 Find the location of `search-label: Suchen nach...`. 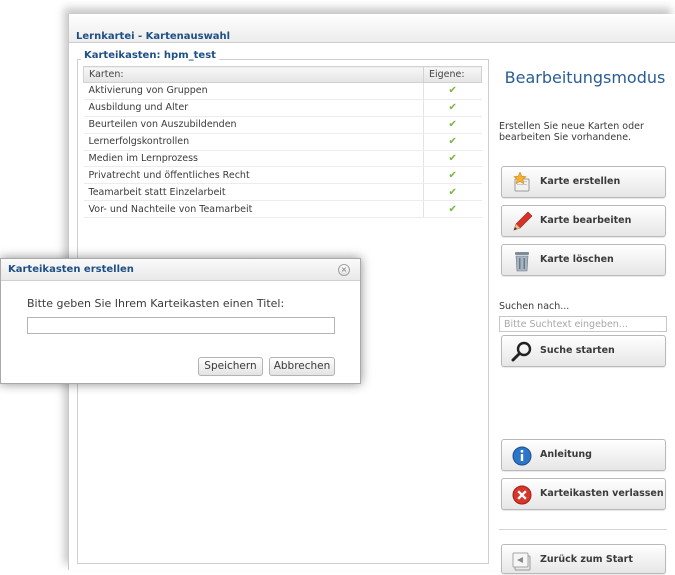

search-label: Suchen nach... is located at coordinates (534, 306).